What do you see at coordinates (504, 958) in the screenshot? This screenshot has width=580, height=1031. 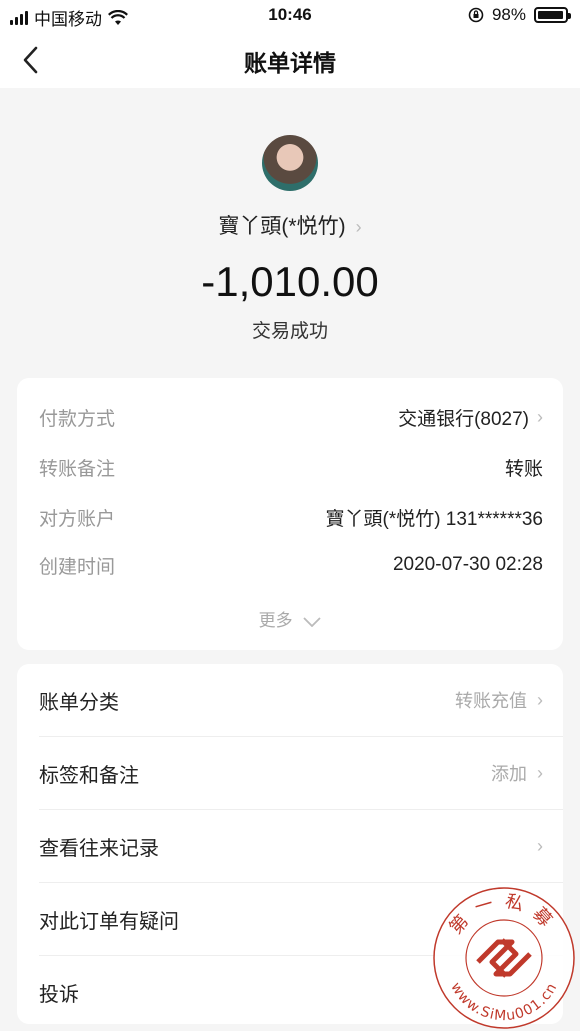 I see `watermark-logo: 第一私募 www.SiMu001.cn` at bounding box center [504, 958].